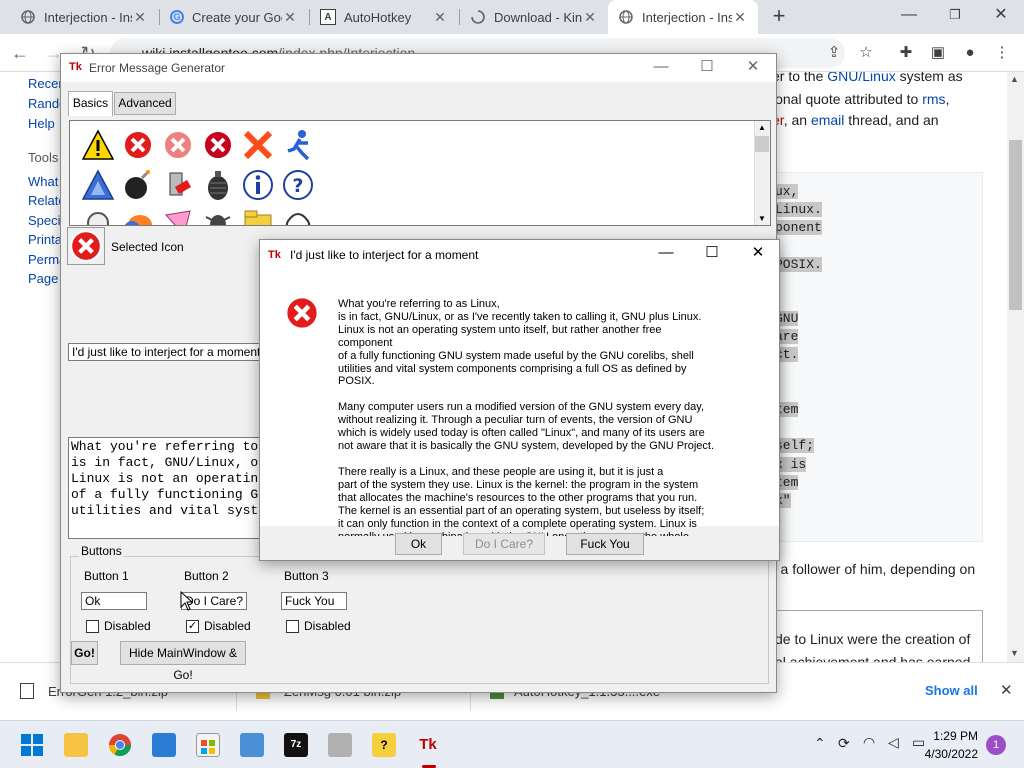 The image size is (1024, 768). Describe the element at coordinates (874, 569) in the screenshot. I see `article-follower-line: r a follower of him, depending on` at that location.